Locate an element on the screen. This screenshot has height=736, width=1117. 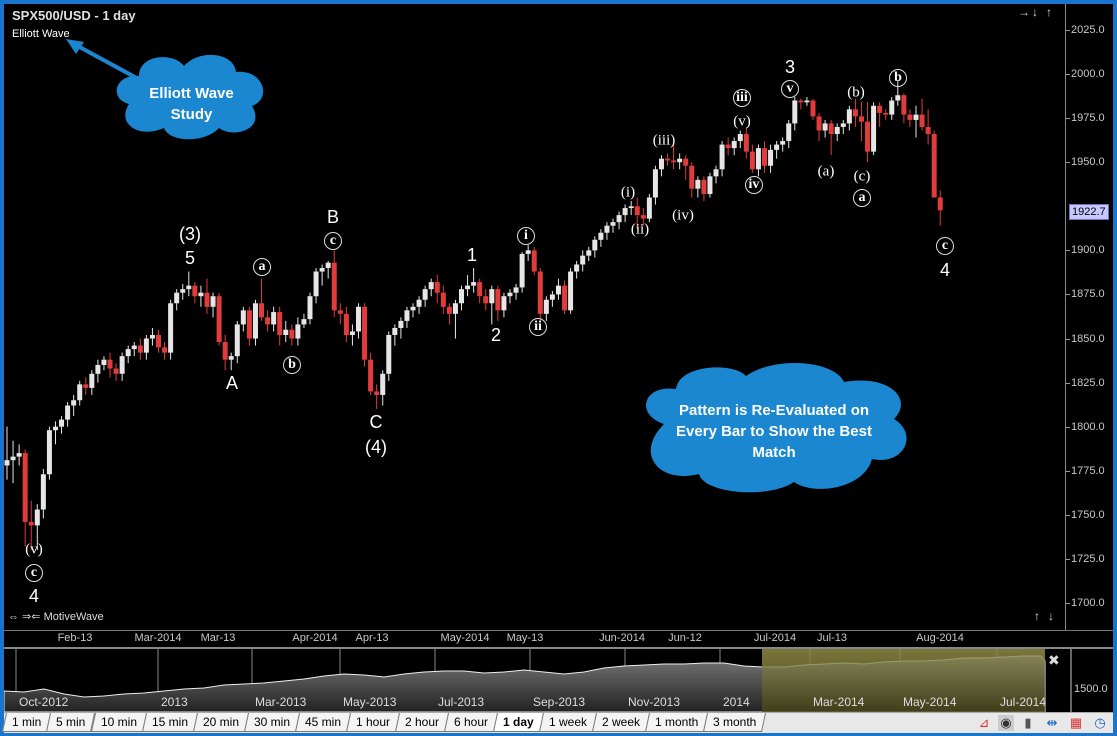
wave-label: iv is located at coordinates (754, 185).